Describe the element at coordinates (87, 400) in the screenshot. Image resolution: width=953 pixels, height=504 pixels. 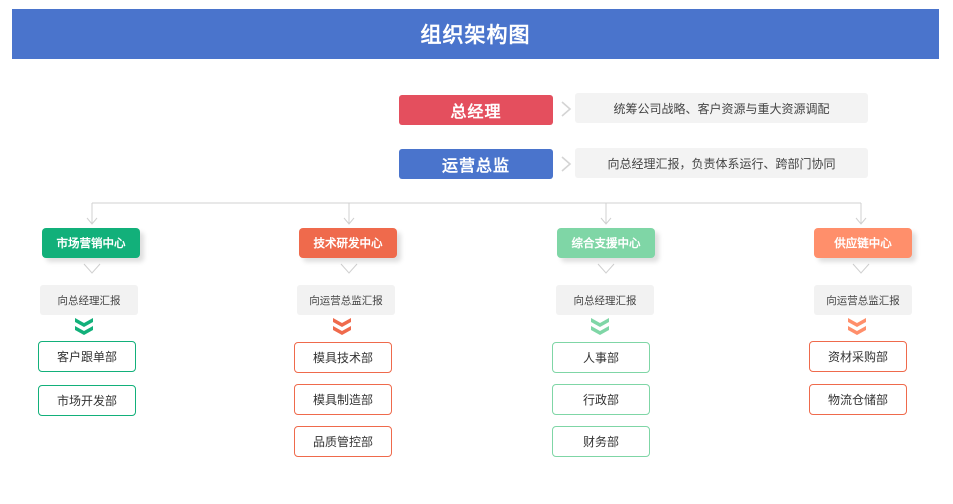
I see `dept-market-development: 市场开发部` at that location.